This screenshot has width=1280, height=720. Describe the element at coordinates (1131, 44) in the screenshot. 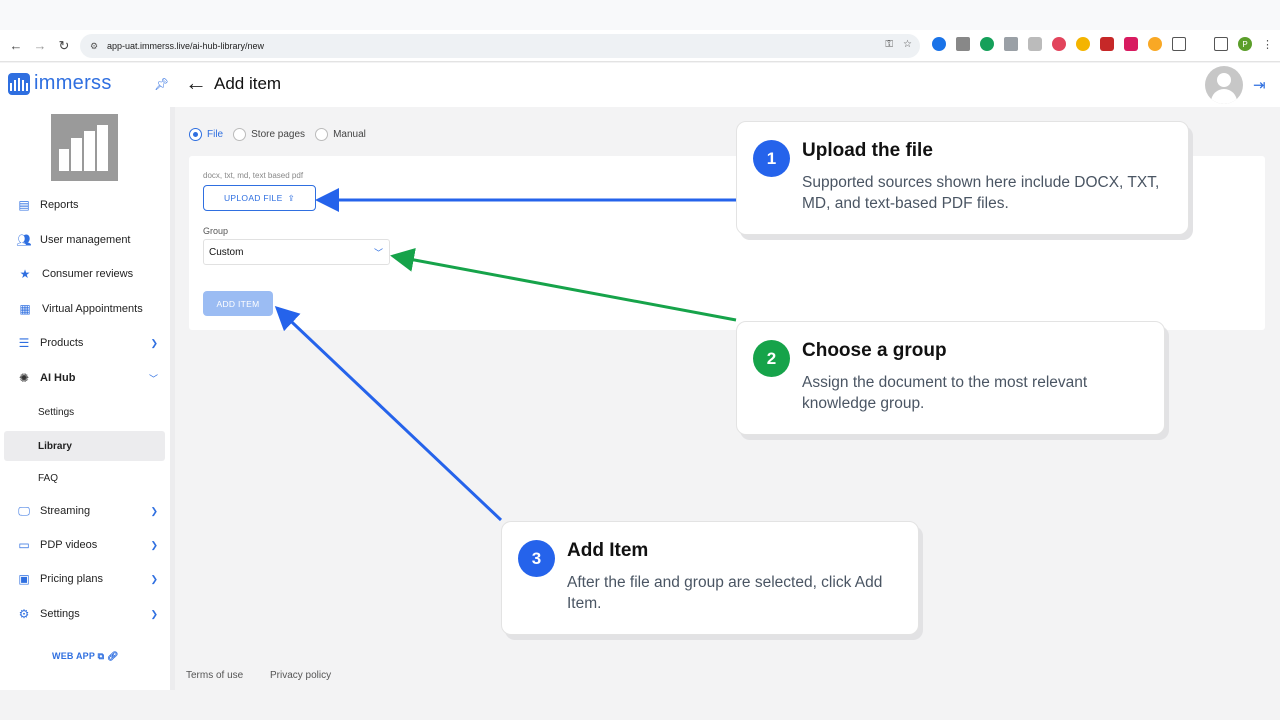

I see `shield-icon` at that location.